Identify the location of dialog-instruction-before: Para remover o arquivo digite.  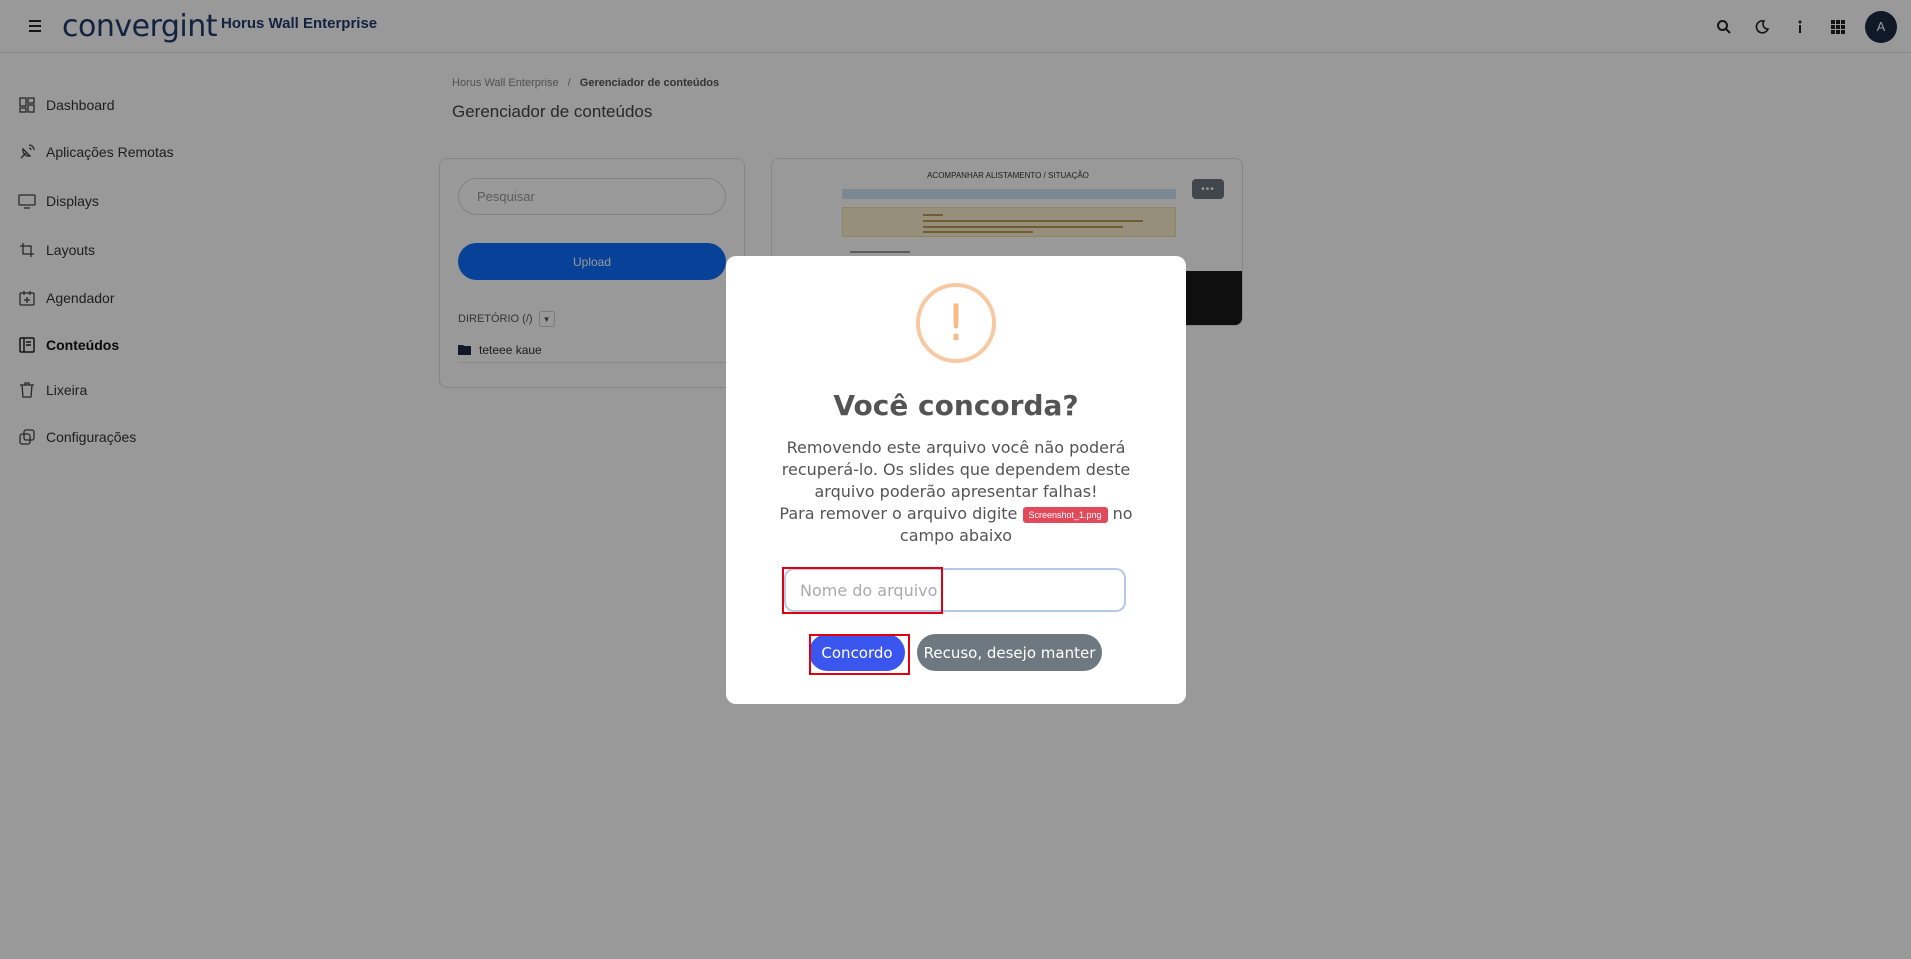
(898, 513).